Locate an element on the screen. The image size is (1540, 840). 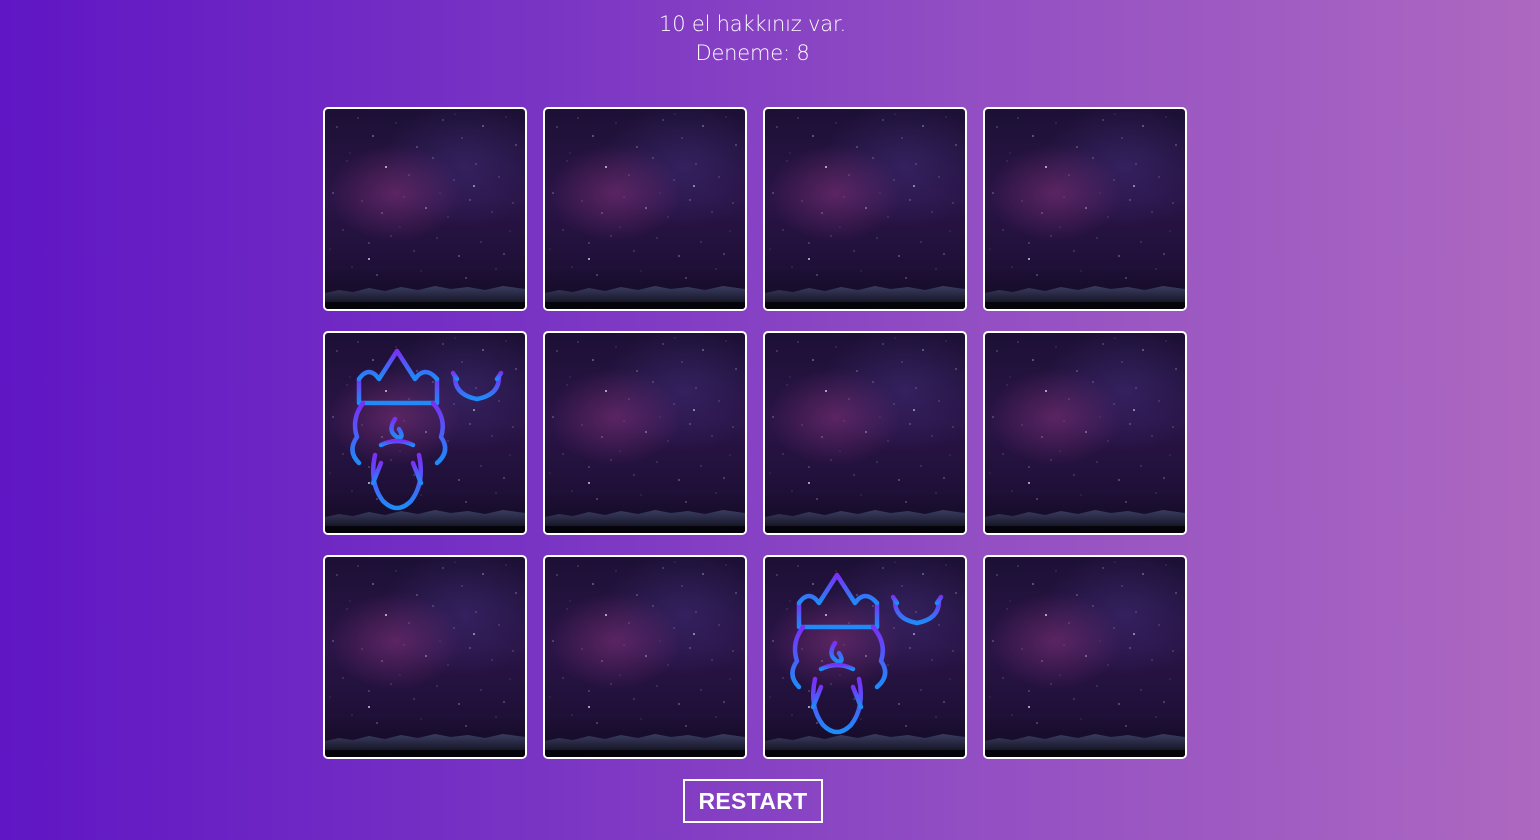
game-status: 10 el hakkınız var. Deneme: 8 is located at coordinates (752, 39).